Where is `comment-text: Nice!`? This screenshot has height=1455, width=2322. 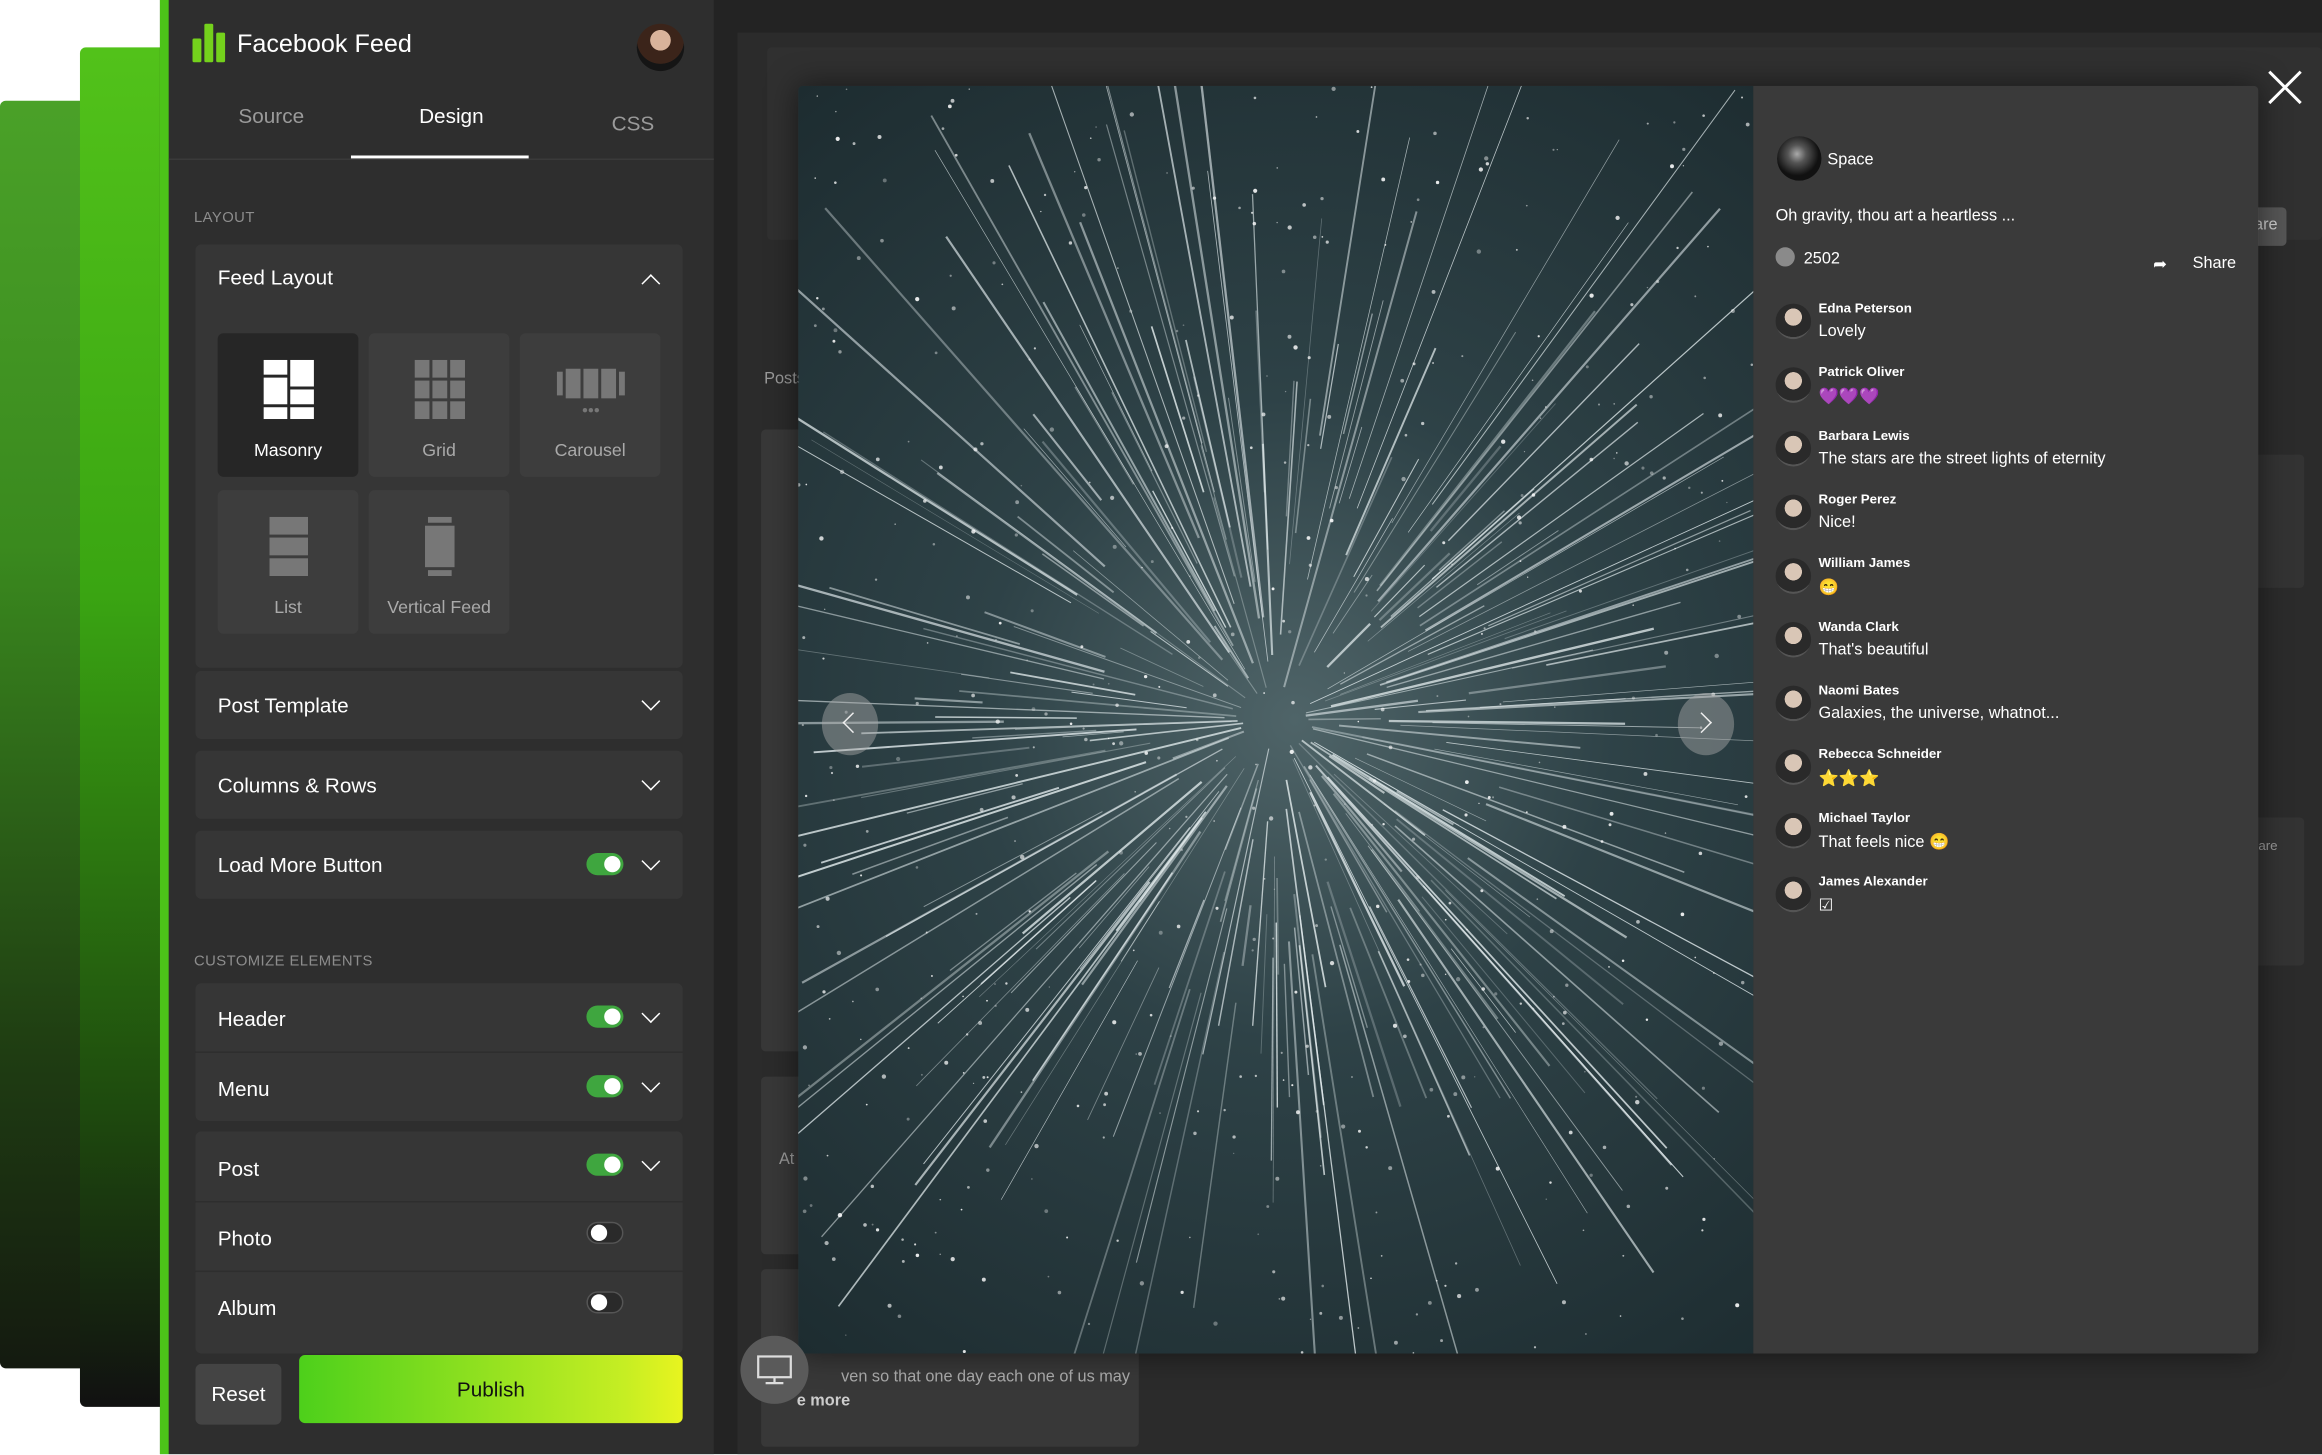
comment-text: Nice! is located at coordinates (1837, 522).